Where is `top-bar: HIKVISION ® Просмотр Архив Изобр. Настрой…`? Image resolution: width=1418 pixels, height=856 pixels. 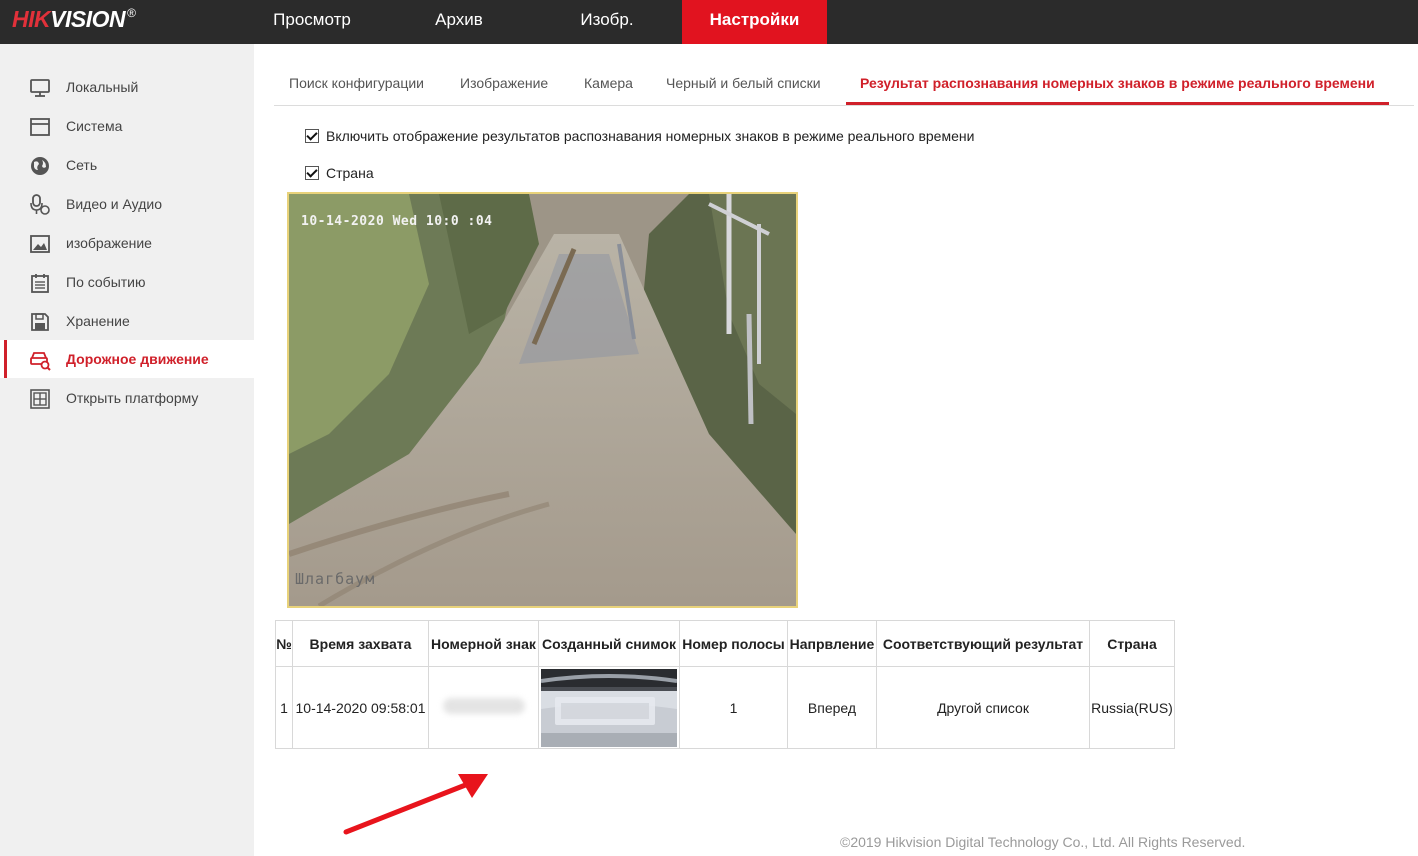
top-bar: HIKVISION ® Просмотр Архив Изобр. Настрой… is located at coordinates (709, 22).